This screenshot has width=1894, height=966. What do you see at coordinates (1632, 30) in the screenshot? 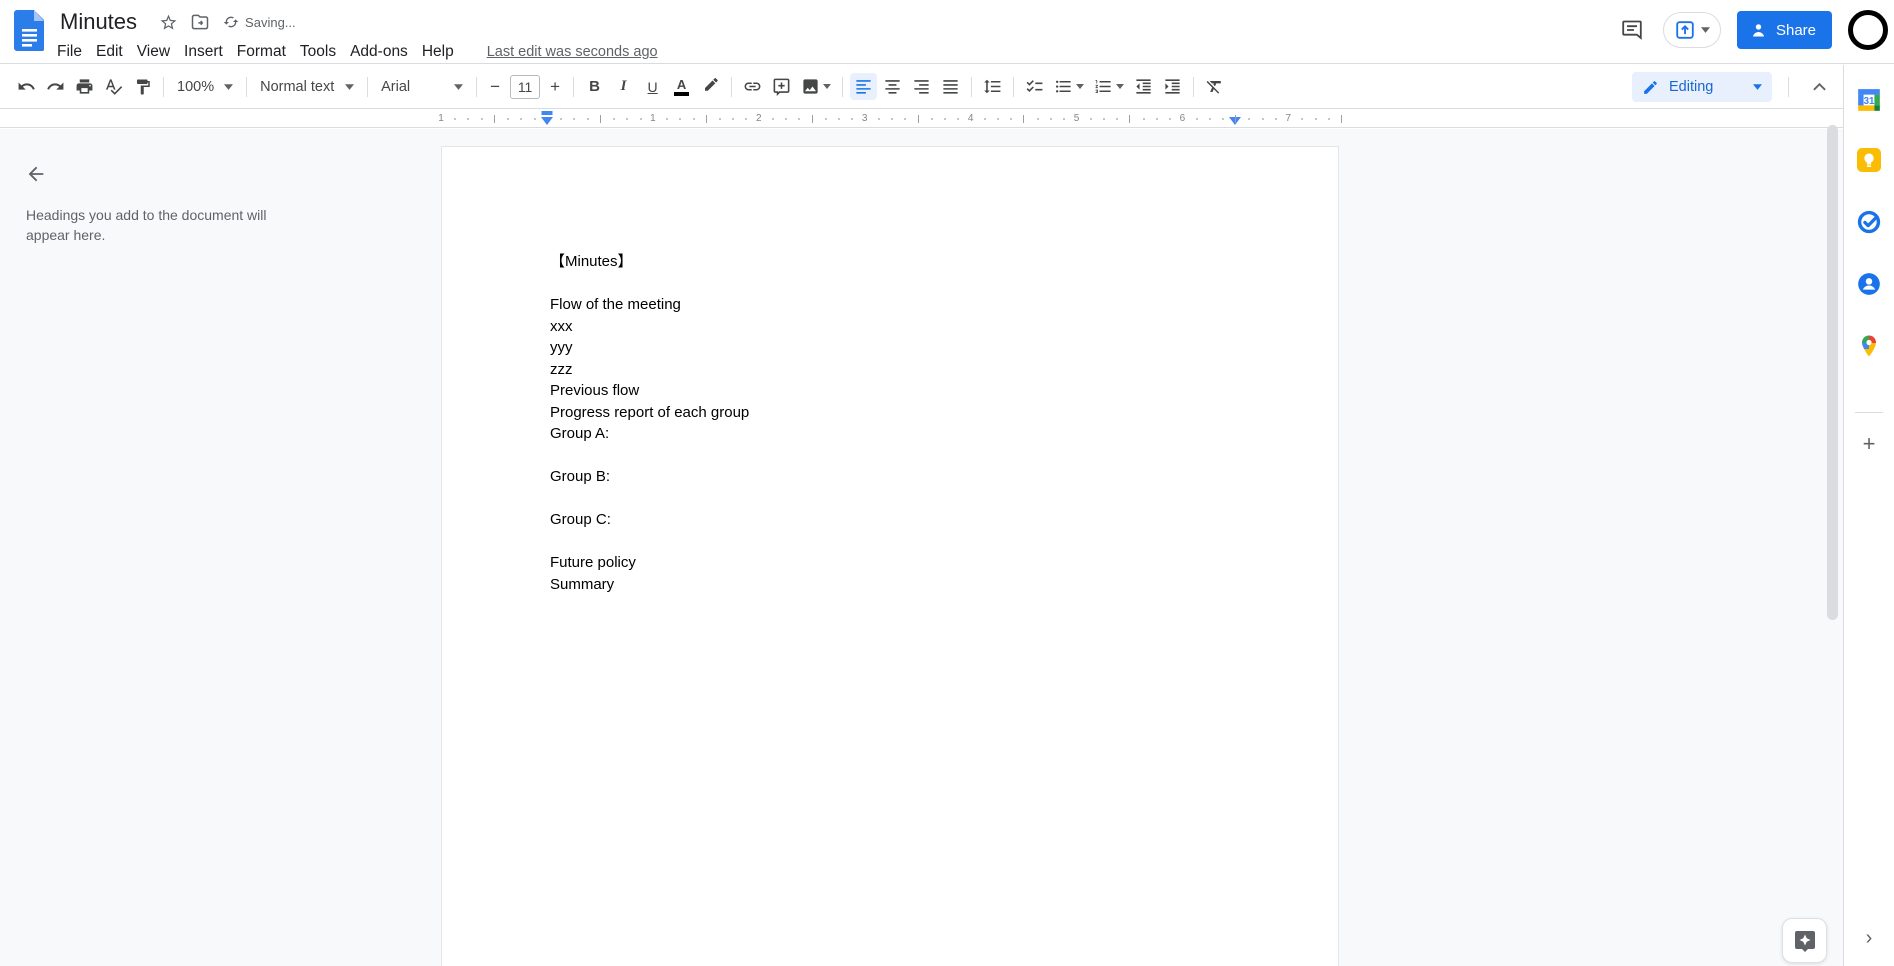
I see `open-comment-history-button` at bounding box center [1632, 30].